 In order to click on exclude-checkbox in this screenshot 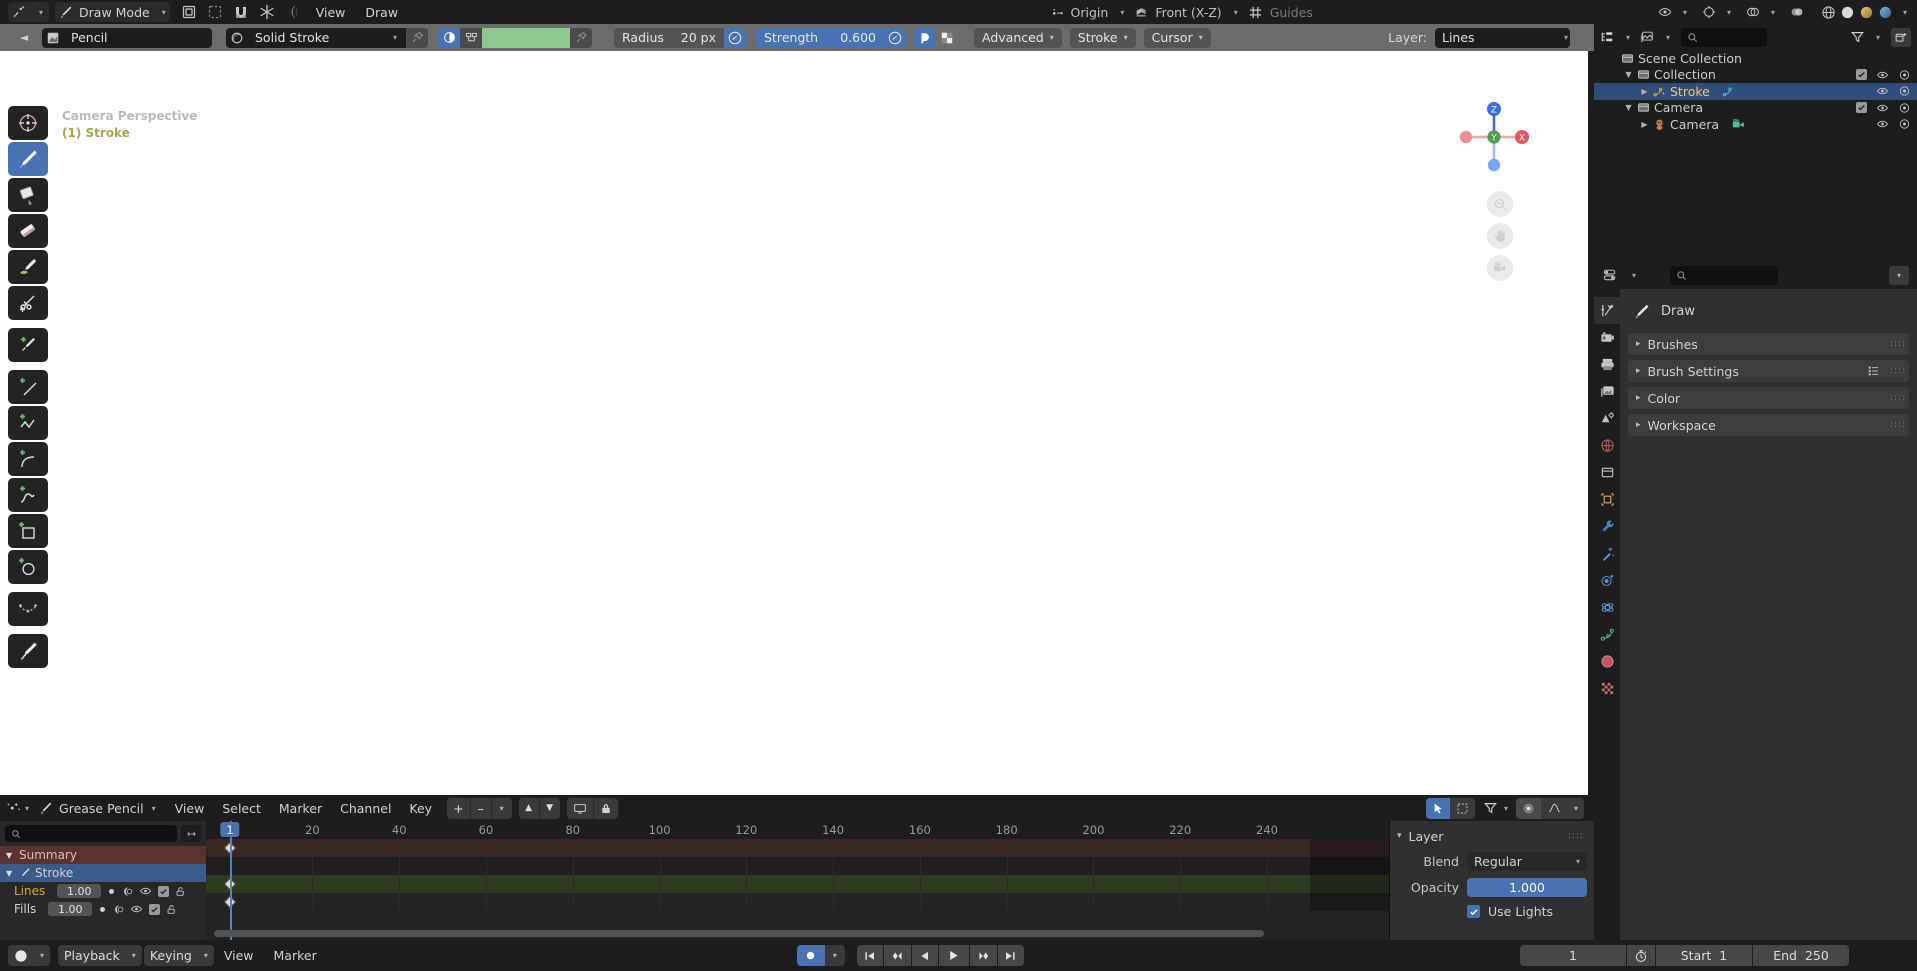, I will do `click(1861, 75)`.